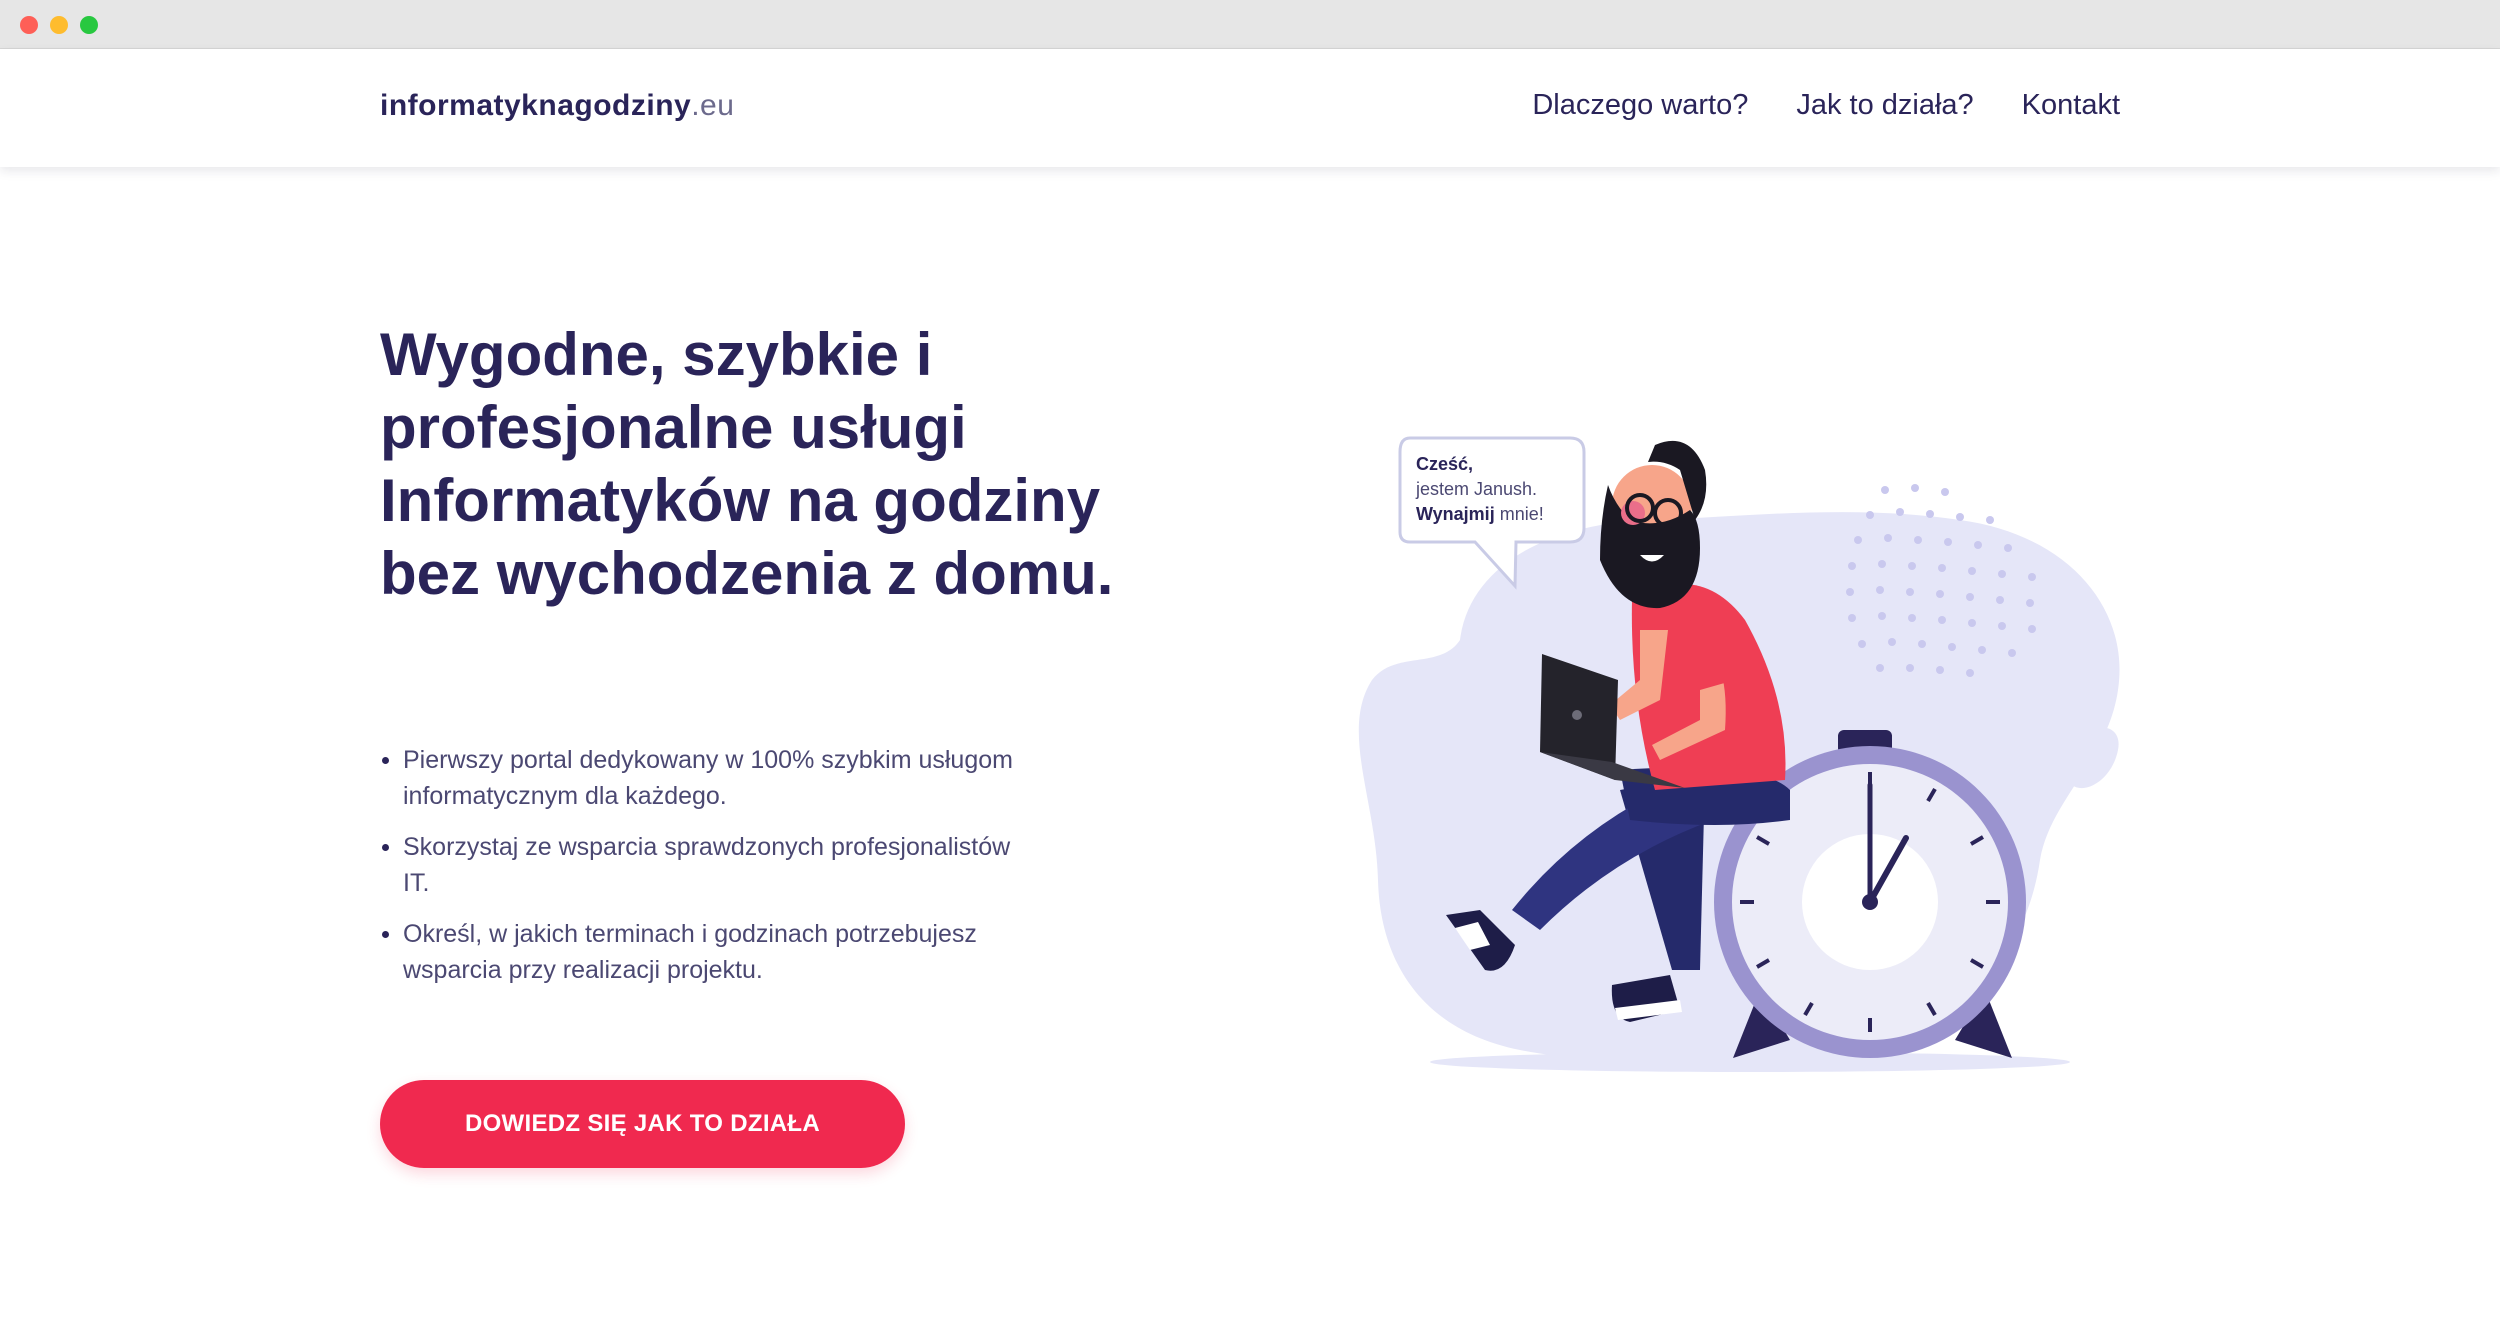 The image size is (2500, 1318). I want to click on floor-shadow, so click(1750, 1062).